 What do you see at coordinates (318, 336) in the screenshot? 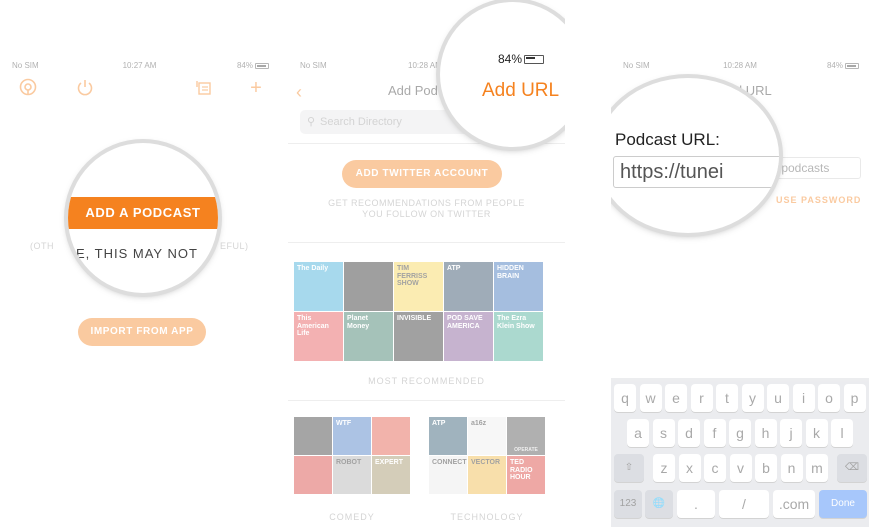
I see `podcast-artwork-tile: This American Life` at bounding box center [318, 336].